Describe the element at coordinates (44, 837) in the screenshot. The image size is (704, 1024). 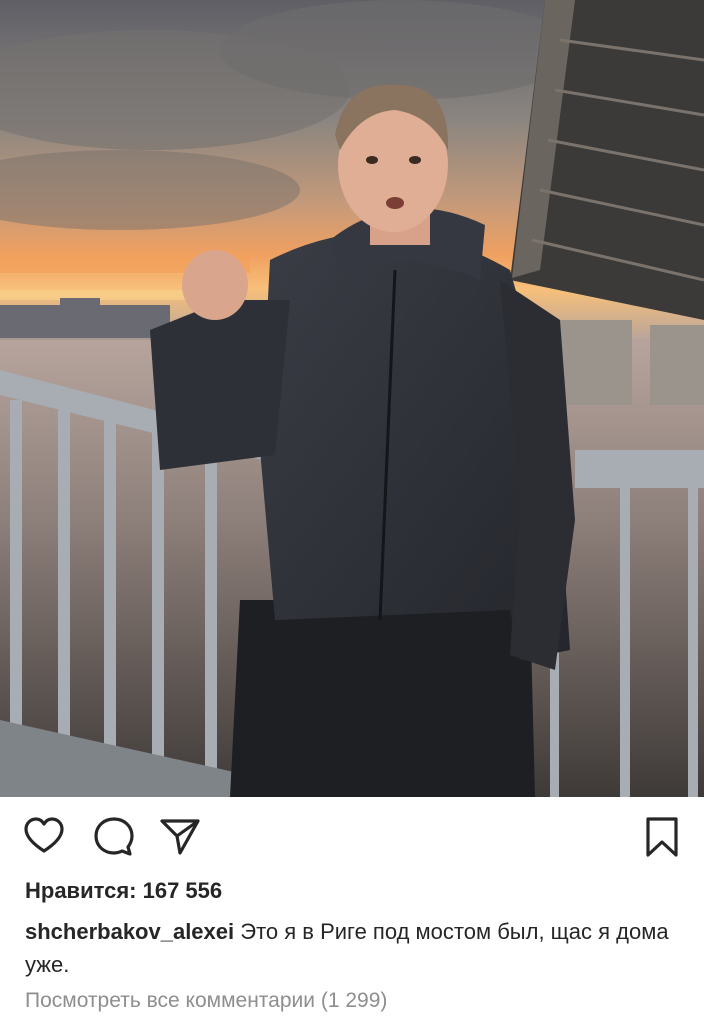
I see `heart-icon` at that location.